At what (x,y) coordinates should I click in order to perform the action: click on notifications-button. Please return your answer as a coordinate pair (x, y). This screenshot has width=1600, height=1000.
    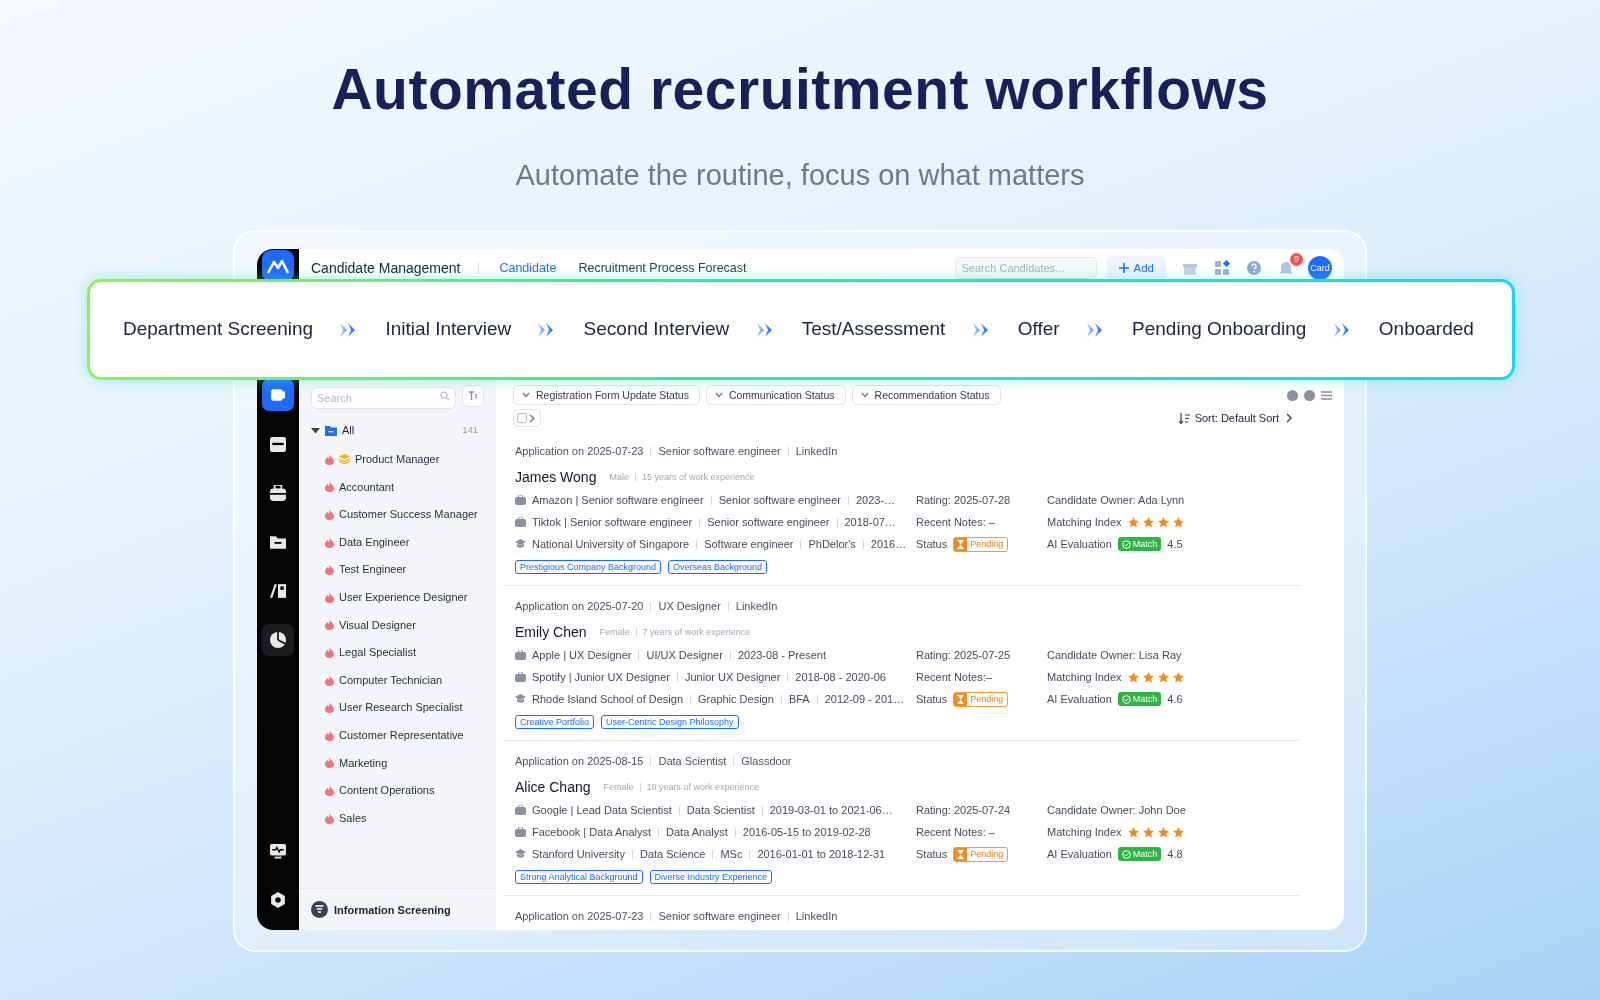
    Looking at the image, I should click on (1286, 268).